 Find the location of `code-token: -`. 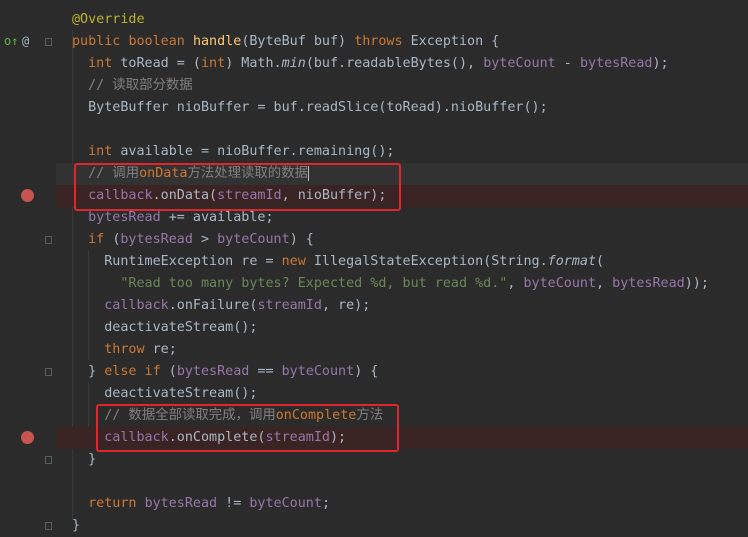

code-token: - is located at coordinates (567, 63).